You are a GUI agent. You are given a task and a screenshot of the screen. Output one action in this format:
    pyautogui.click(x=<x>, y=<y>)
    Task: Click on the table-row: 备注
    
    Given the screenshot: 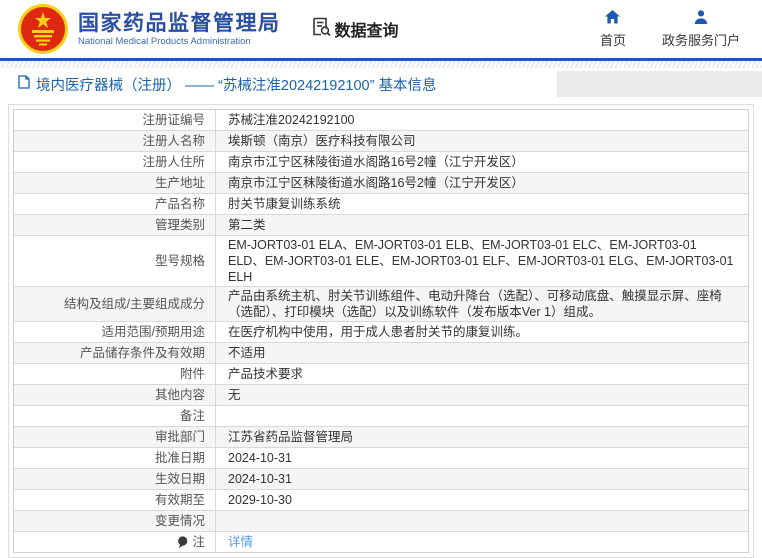 What is the action you would take?
    pyautogui.click(x=381, y=416)
    